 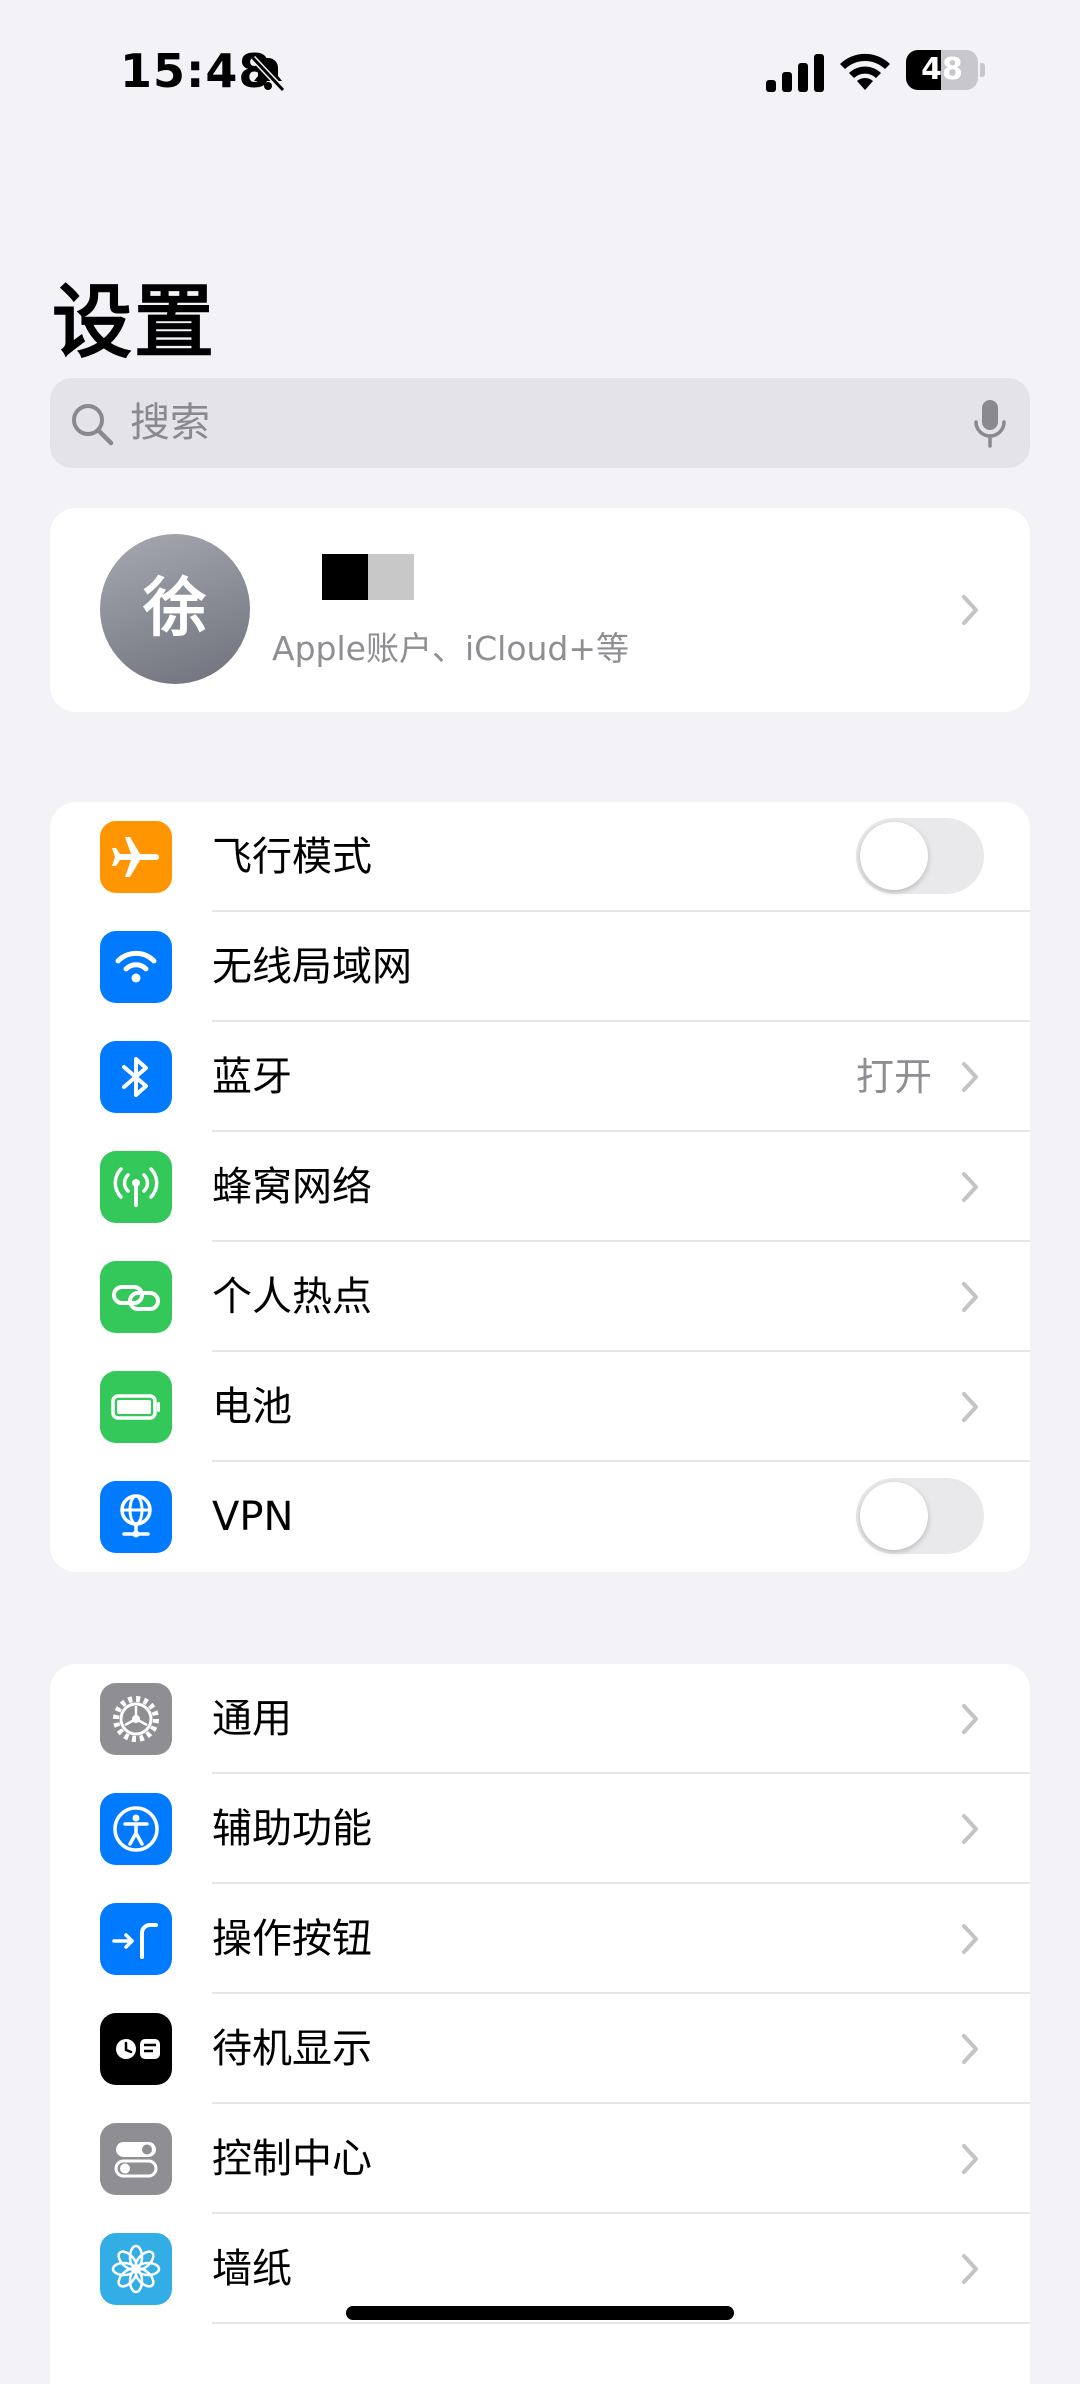 I want to click on row-label: 电池, so click(x=252, y=1407).